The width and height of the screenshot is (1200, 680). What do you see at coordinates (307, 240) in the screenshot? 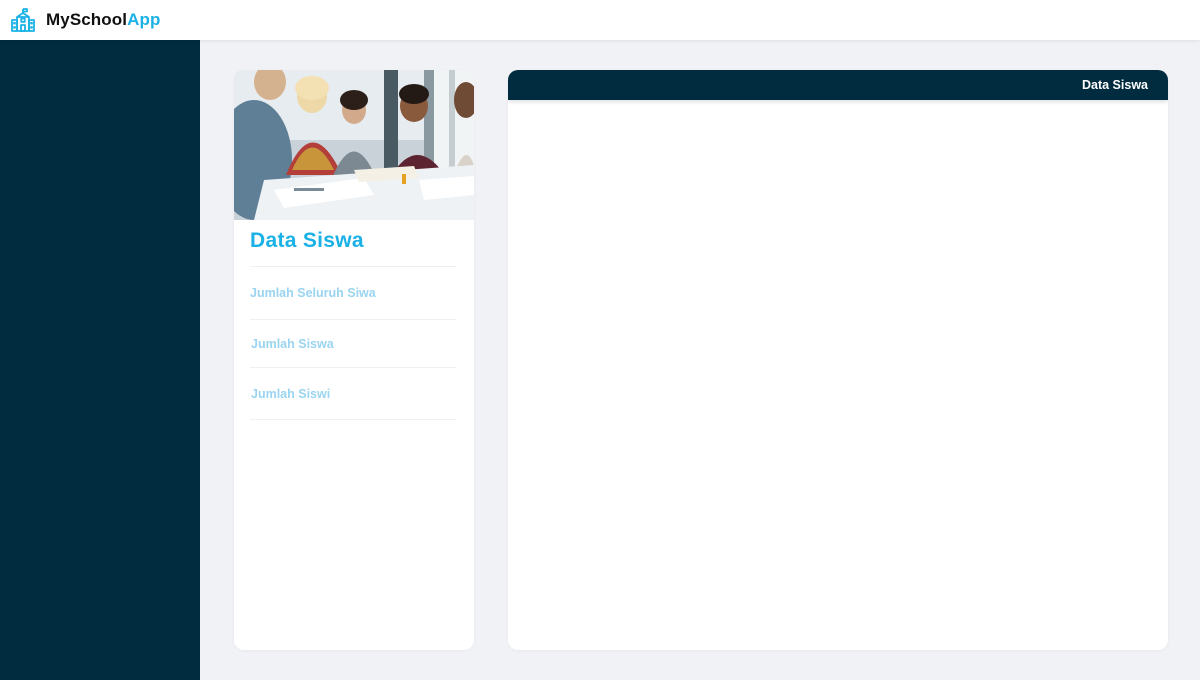
I see `card-title: Data Siswa` at bounding box center [307, 240].